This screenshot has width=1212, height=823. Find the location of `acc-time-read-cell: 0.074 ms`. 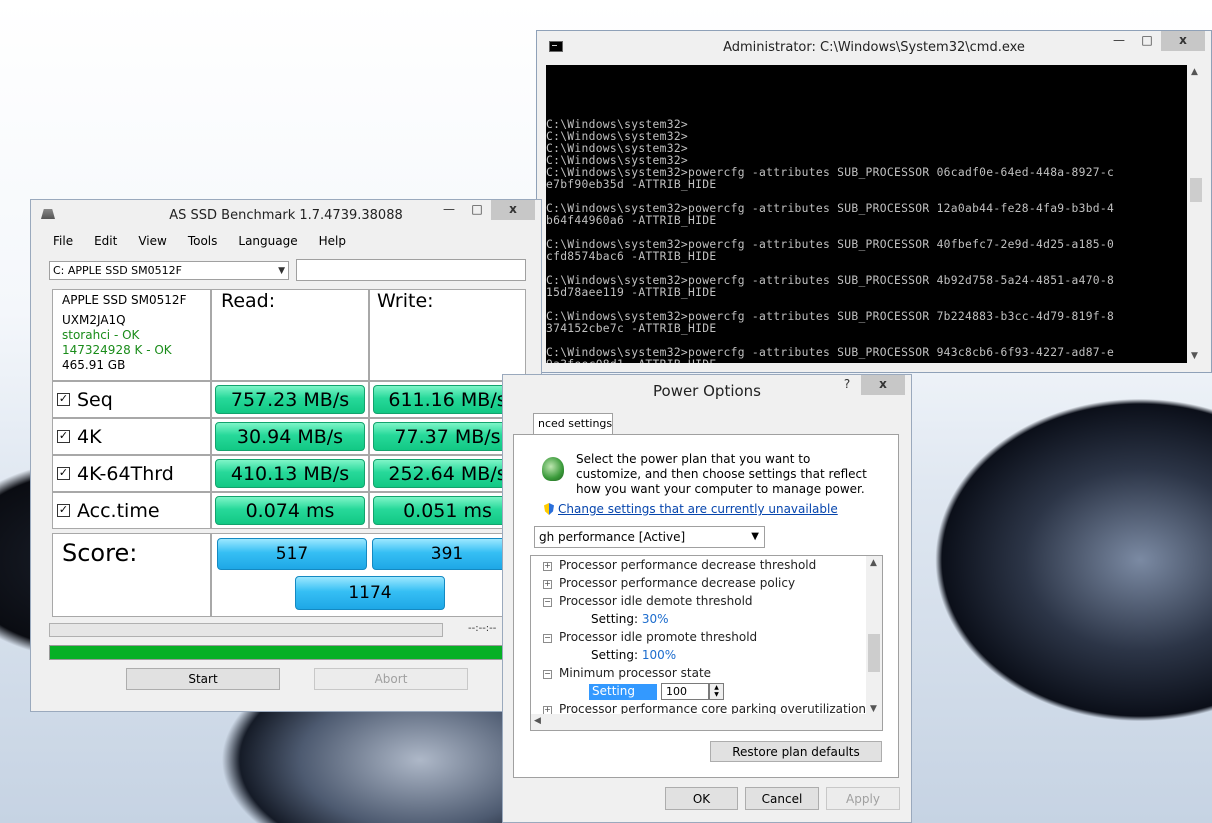

acc-time-read-cell: 0.074 ms is located at coordinates (290, 510).